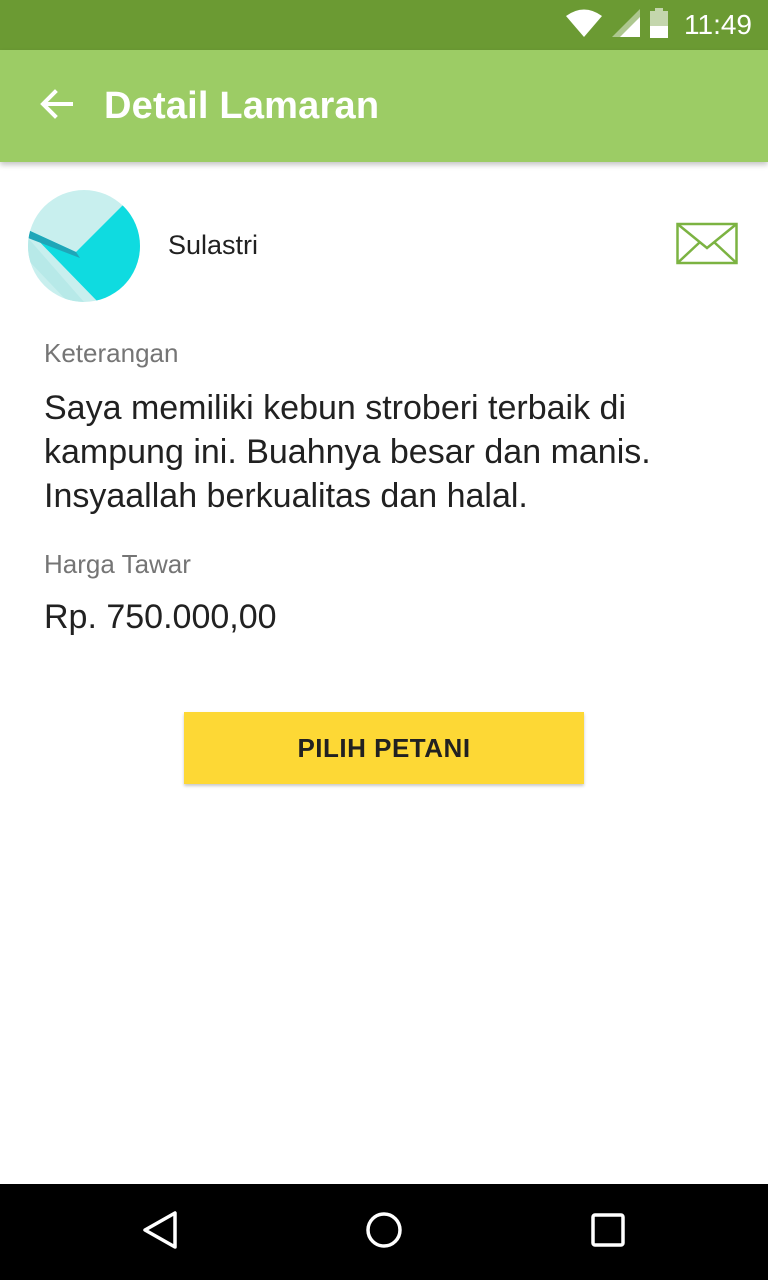 The image size is (768, 1280). I want to click on description-label: Keterangan, so click(111, 353).